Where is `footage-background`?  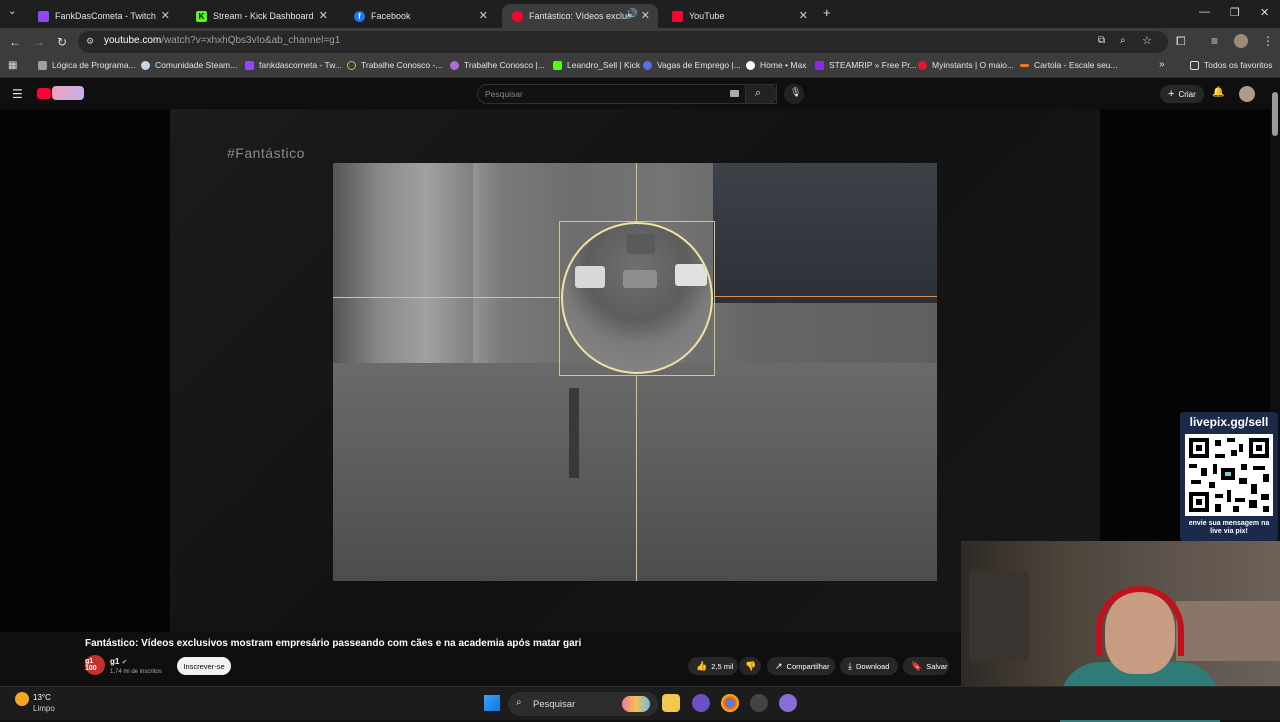
footage-background is located at coordinates (825, 233).